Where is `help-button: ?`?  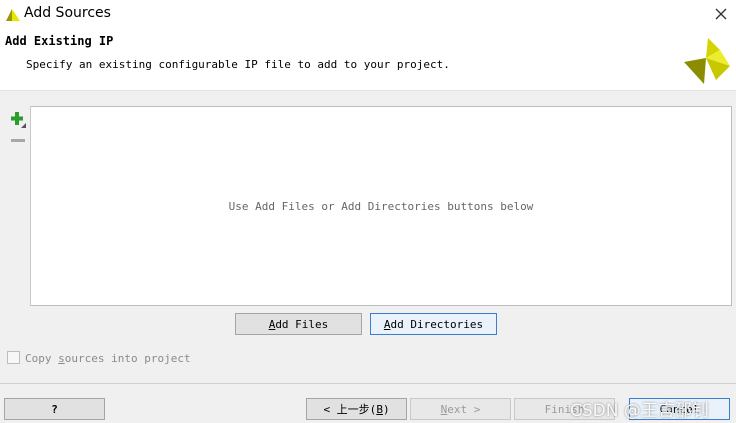
help-button: ? is located at coordinates (54, 409).